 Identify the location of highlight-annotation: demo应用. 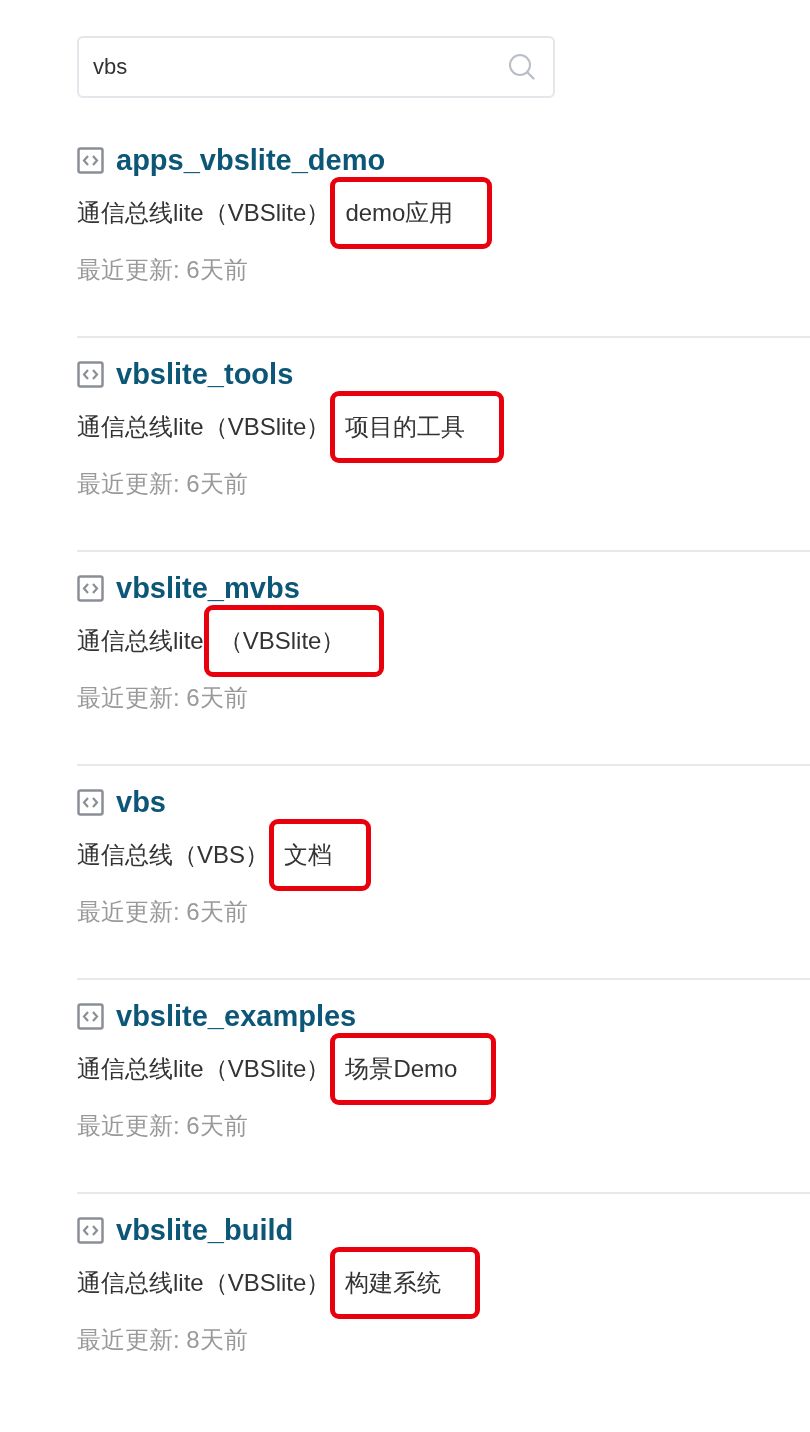
(411, 213).